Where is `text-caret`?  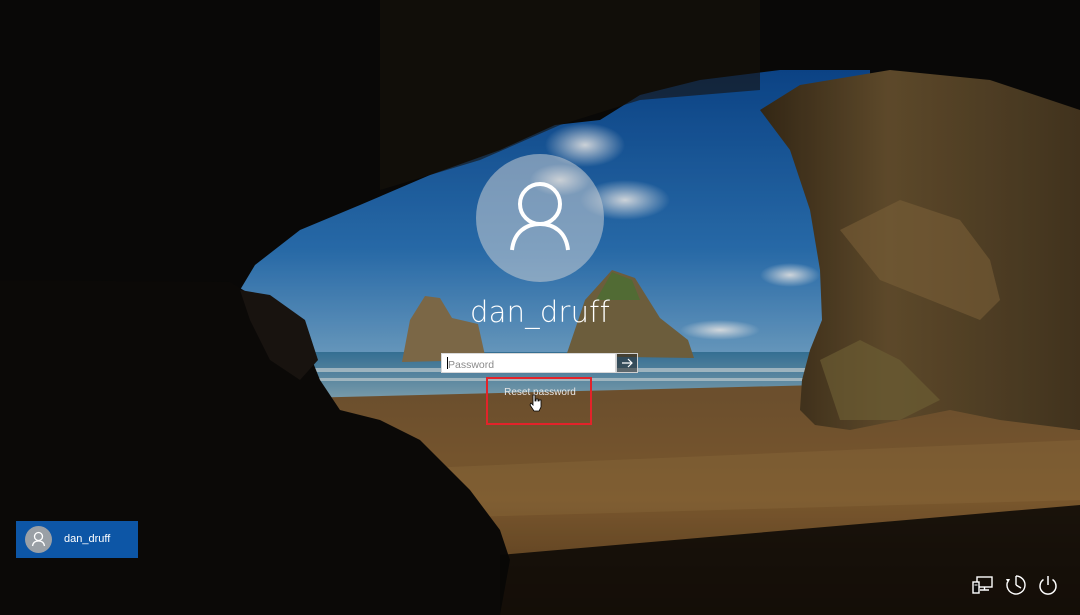
text-caret is located at coordinates (447, 363).